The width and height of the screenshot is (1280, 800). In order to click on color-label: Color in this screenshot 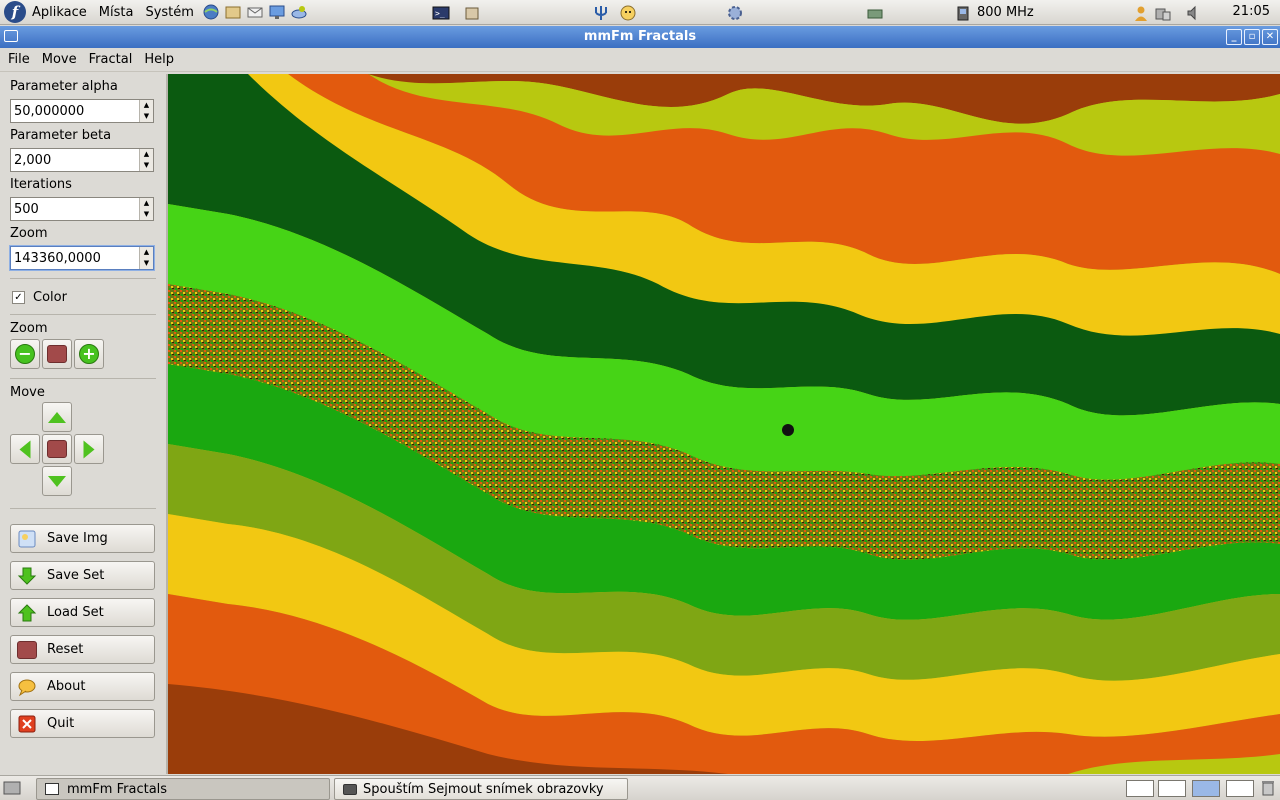, I will do `click(50, 297)`.